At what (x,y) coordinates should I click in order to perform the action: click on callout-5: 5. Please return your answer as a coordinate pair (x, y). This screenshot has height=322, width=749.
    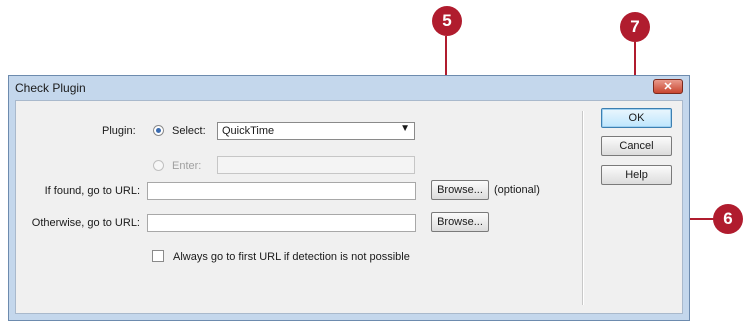
    Looking at the image, I should click on (447, 21).